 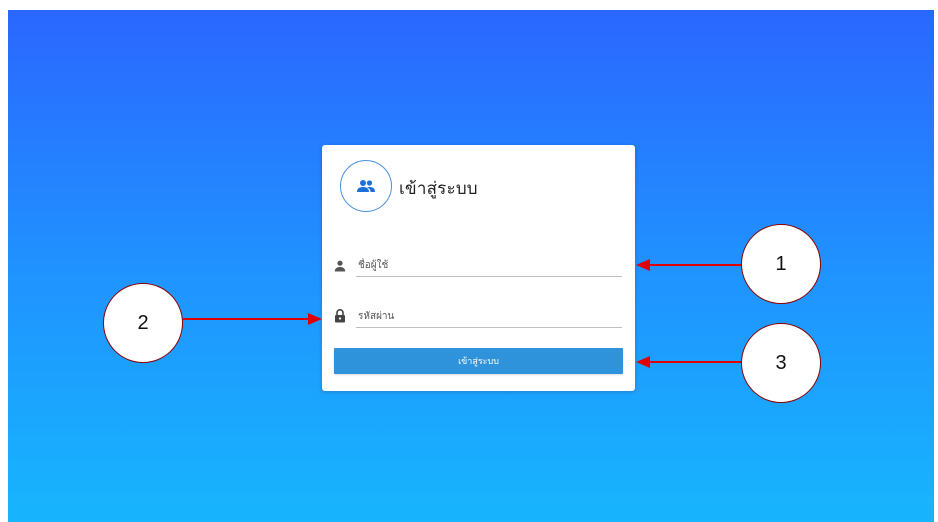 What do you see at coordinates (438, 189) in the screenshot?
I see `login-title: เข้าสู่ระบบ` at bounding box center [438, 189].